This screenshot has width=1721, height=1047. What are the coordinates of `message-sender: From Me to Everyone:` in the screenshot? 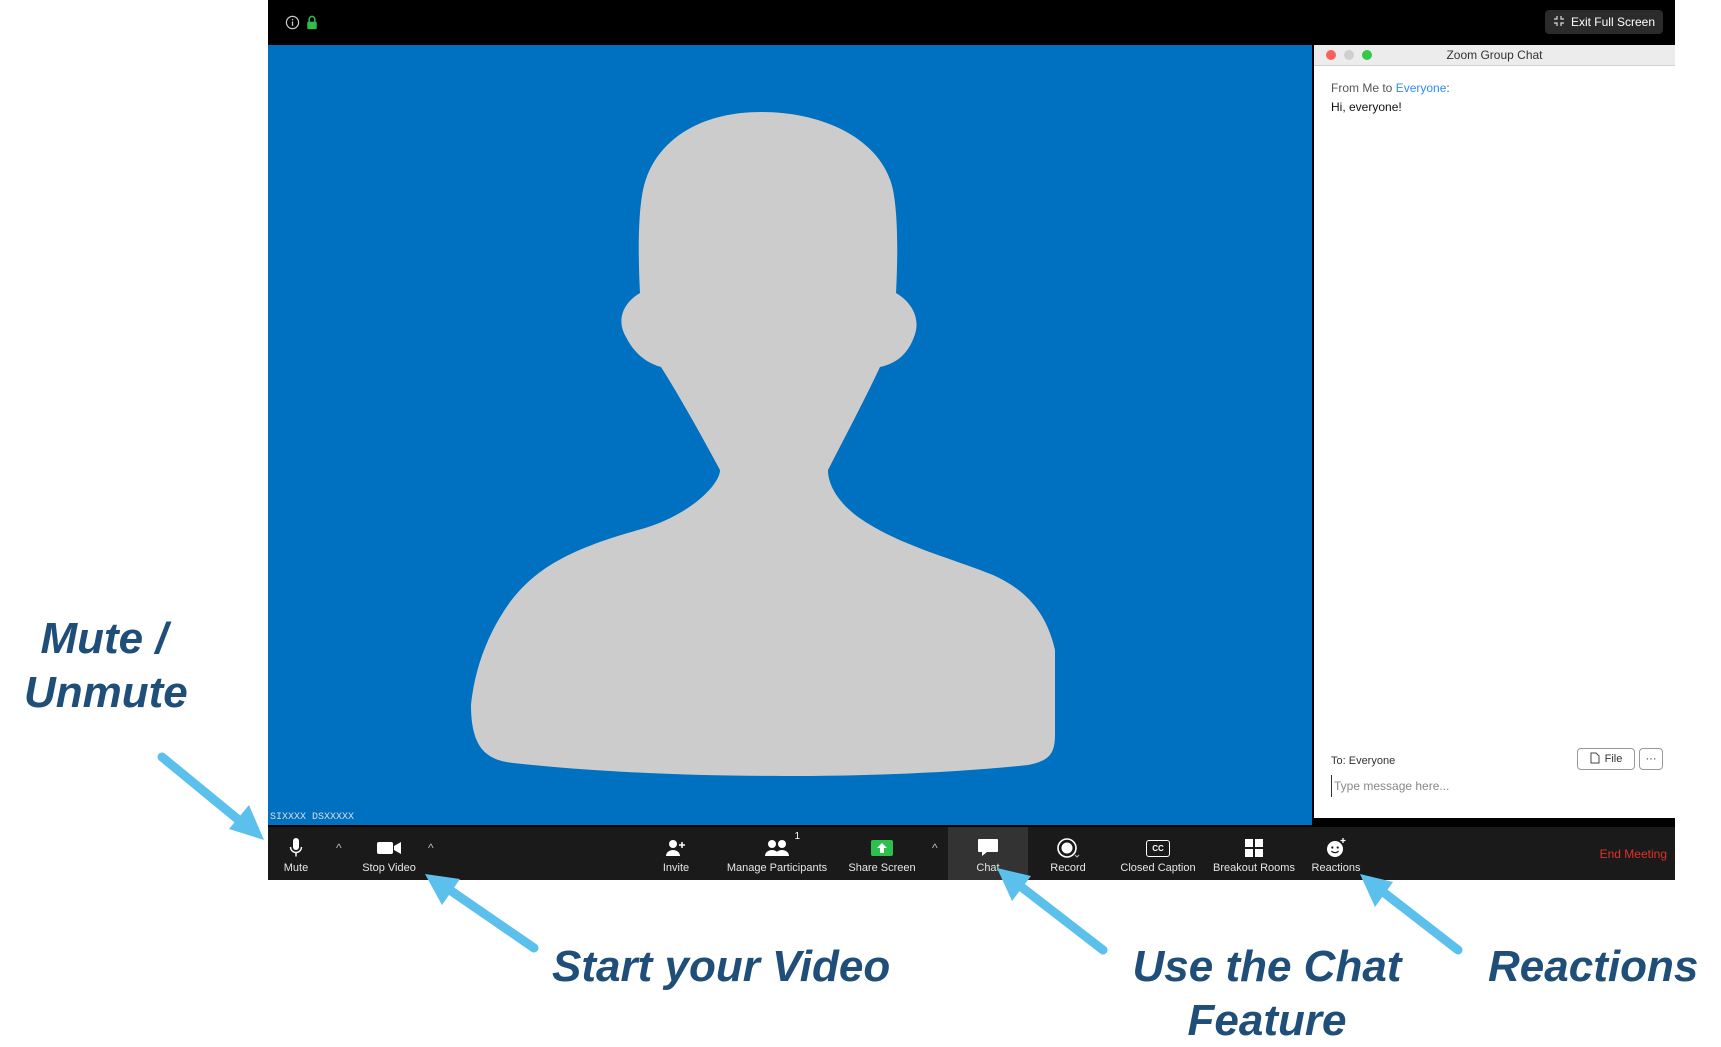 It's located at (1390, 88).